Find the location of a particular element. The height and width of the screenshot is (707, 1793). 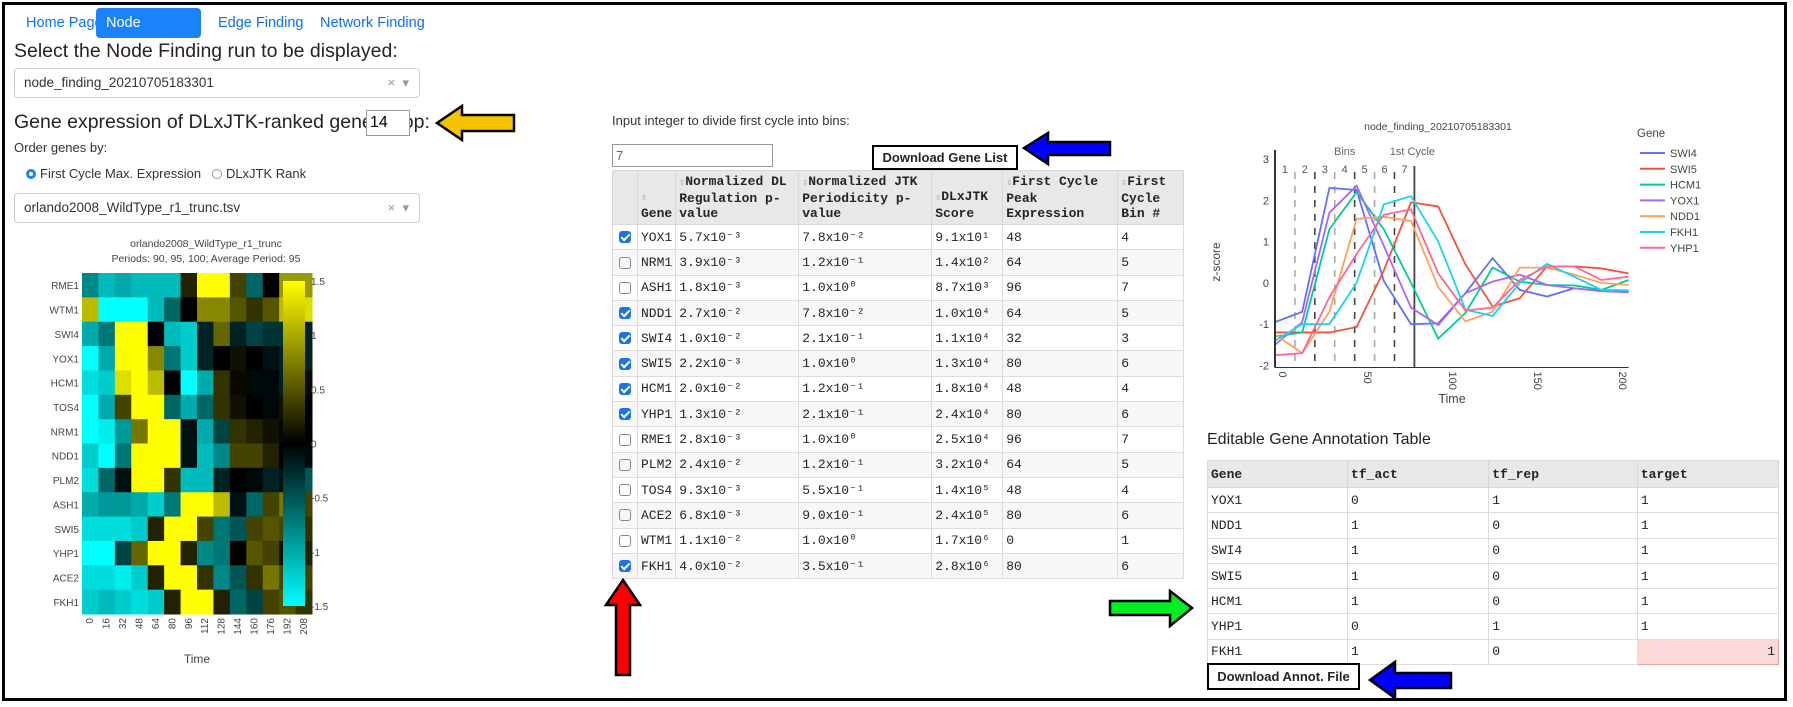

cell-dl-pvalue: 1.3x10⁻² is located at coordinates (737, 414).